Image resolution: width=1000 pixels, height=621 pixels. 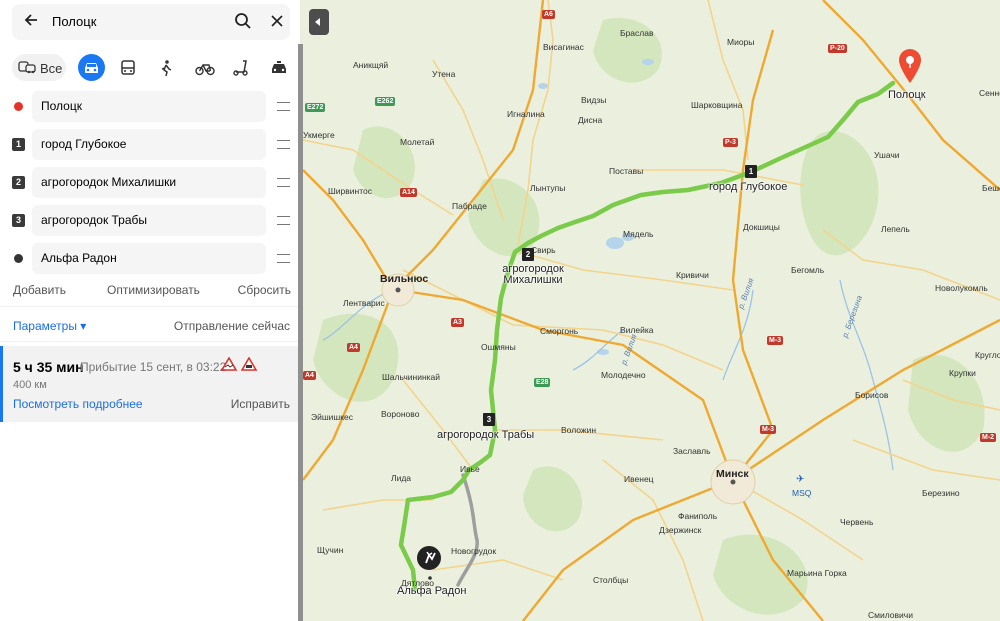 What do you see at coordinates (680, 530) in the screenshot?
I see `place-label: Дзержинск` at bounding box center [680, 530].